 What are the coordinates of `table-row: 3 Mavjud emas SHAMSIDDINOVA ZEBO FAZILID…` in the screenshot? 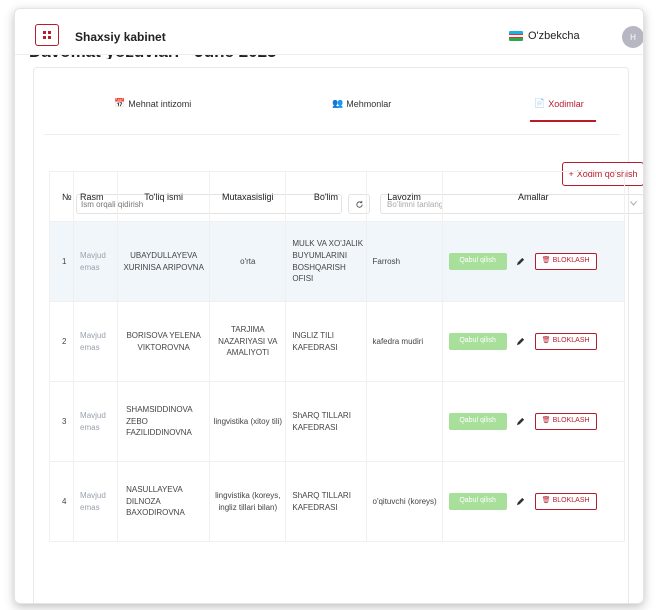 It's located at (337, 421).